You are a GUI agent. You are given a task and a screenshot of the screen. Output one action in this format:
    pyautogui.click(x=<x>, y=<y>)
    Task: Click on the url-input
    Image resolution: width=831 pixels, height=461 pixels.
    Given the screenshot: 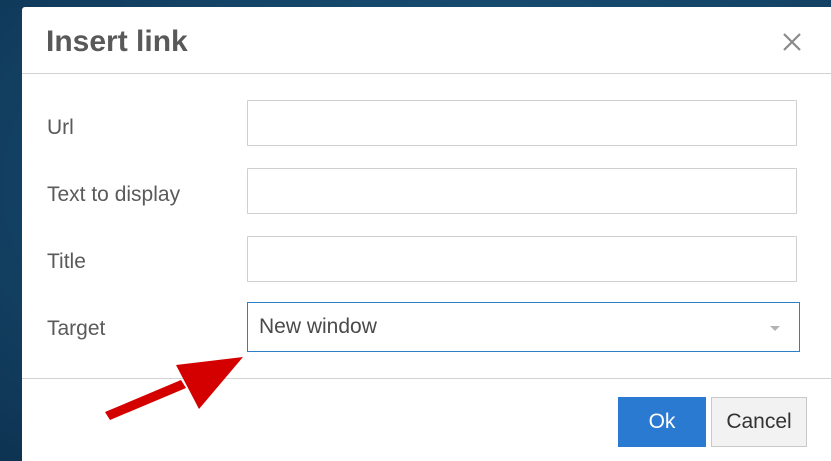 What is the action you would take?
    pyautogui.click(x=522, y=123)
    